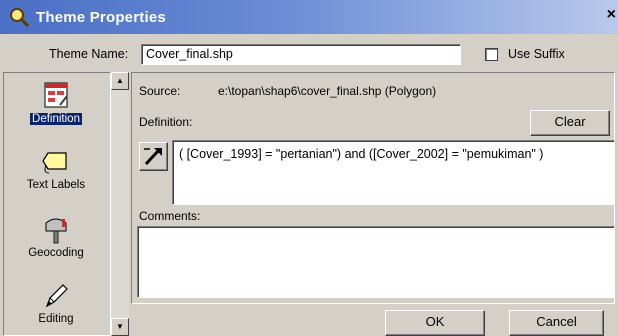 The image size is (618, 336). Describe the element at coordinates (19, 17) in the screenshot. I see `magnifier-icon` at that location.